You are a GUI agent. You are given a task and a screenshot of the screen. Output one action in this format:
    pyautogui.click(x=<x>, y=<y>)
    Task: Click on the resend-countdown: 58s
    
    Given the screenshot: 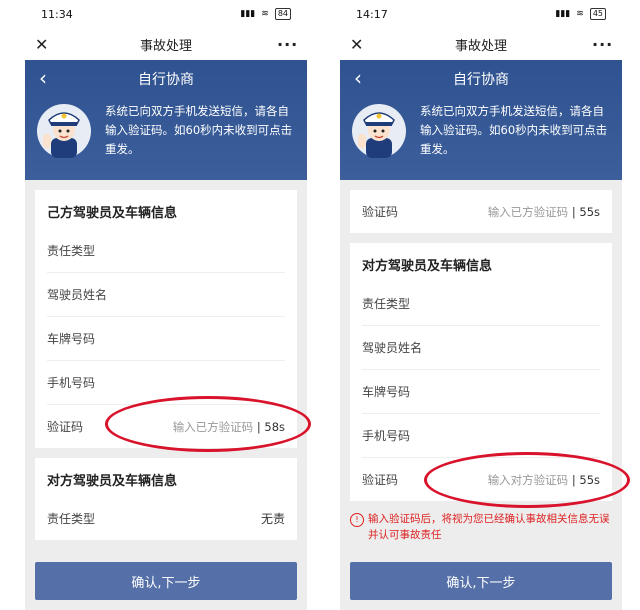 What is the action you would take?
    pyautogui.click(x=274, y=427)
    